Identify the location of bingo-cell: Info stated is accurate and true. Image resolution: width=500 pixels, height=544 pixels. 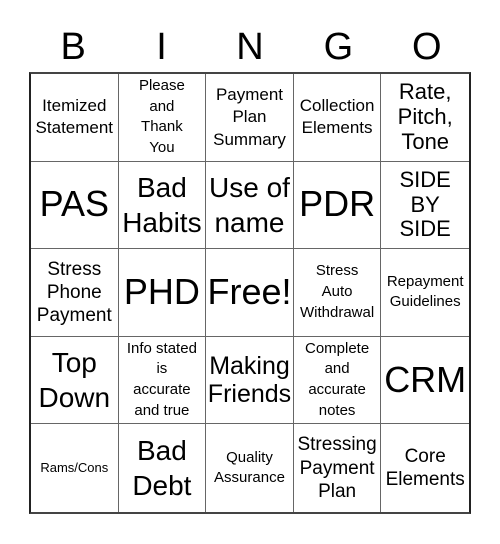
(162, 380).